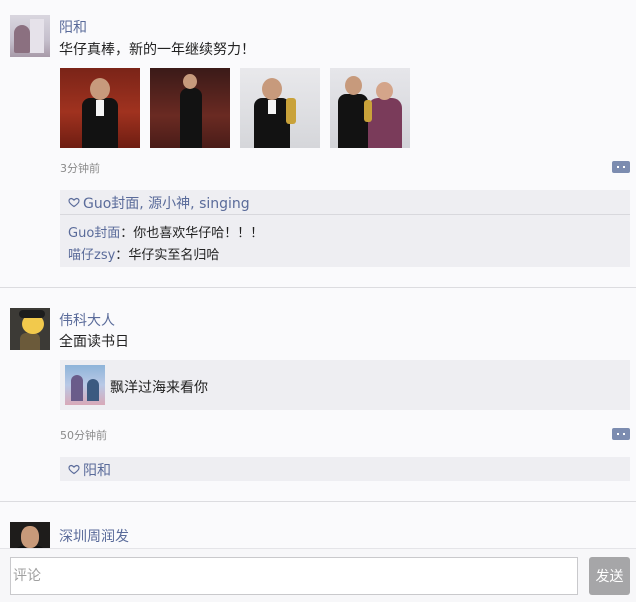 Image resolution: width=636 pixels, height=602 pixels. What do you see at coordinates (345, 240) in the screenshot?
I see `reply-list: Guo封面：你也喜欢华仔哈！！！ 喵仔zsy：华仔实至名归哈` at bounding box center [345, 240].